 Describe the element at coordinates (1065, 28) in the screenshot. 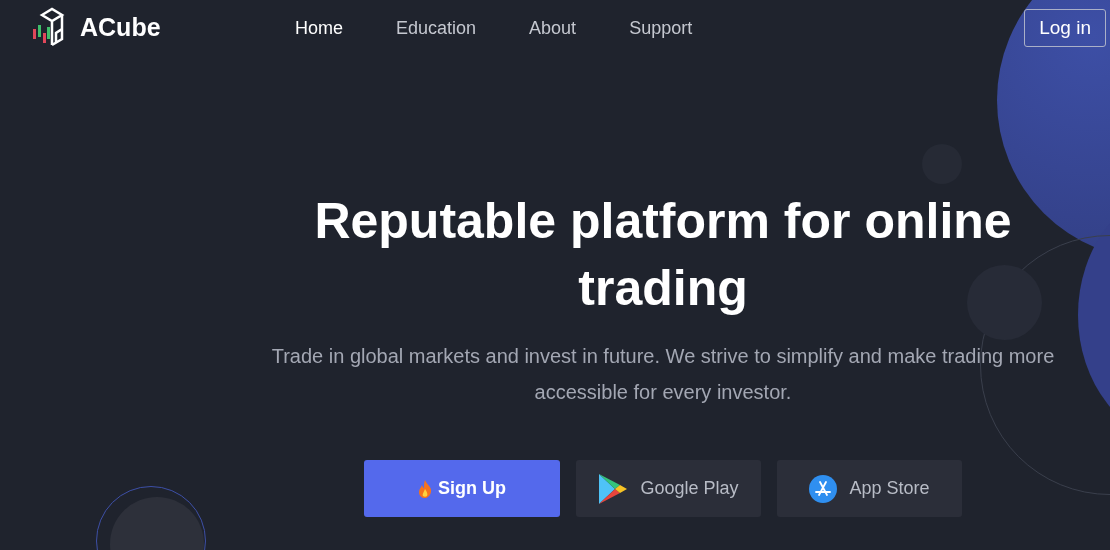

I see `login-button: Log in` at that location.